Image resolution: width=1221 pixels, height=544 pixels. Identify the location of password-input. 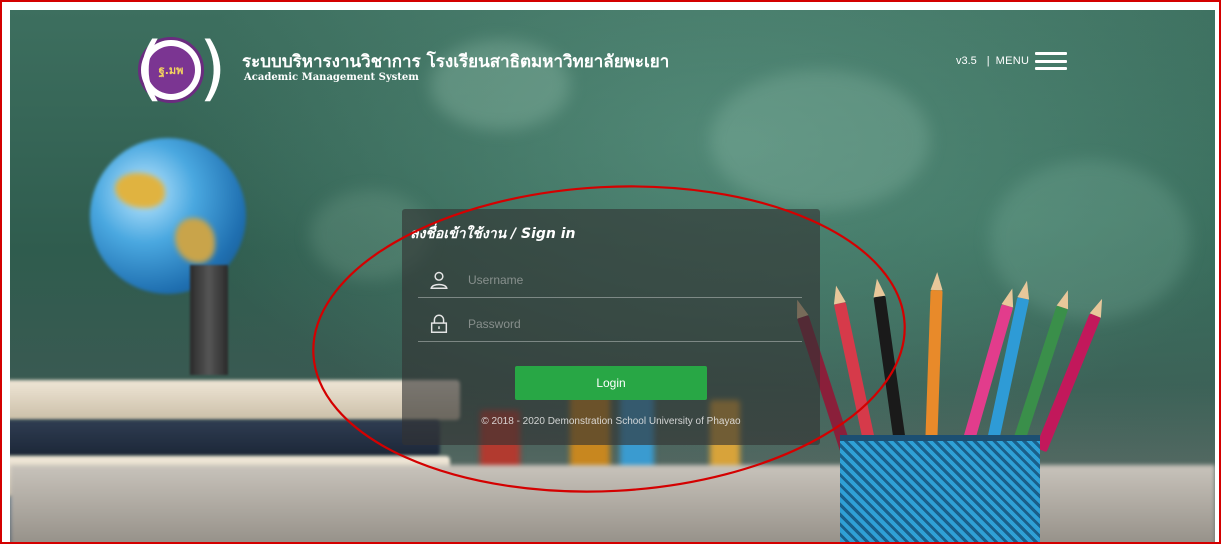
(634, 324).